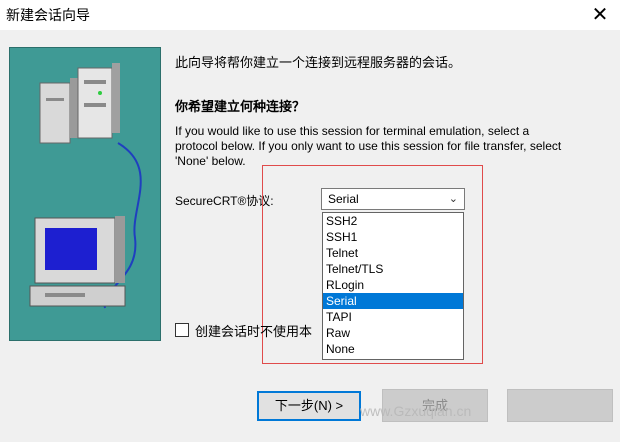 The image size is (620, 442). What do you see at coordinates (393, 253) in the screenshot?
I see `protocol-option-telnet: Telnet` at bounding box center [393, 253].